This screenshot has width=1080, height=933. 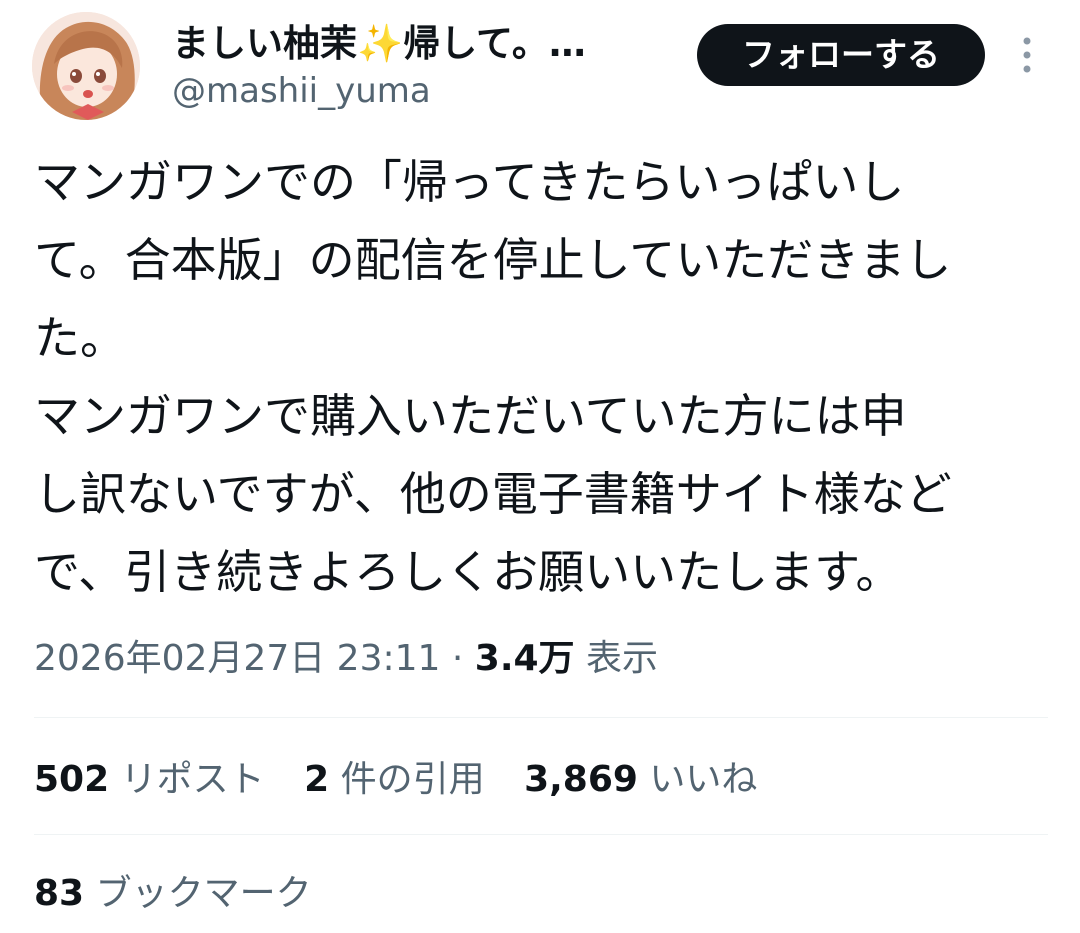 What do you see at coordinates (524, 658) in the screenshot?
I see `views-count: 3.4万` at bounding box center [524, 658].